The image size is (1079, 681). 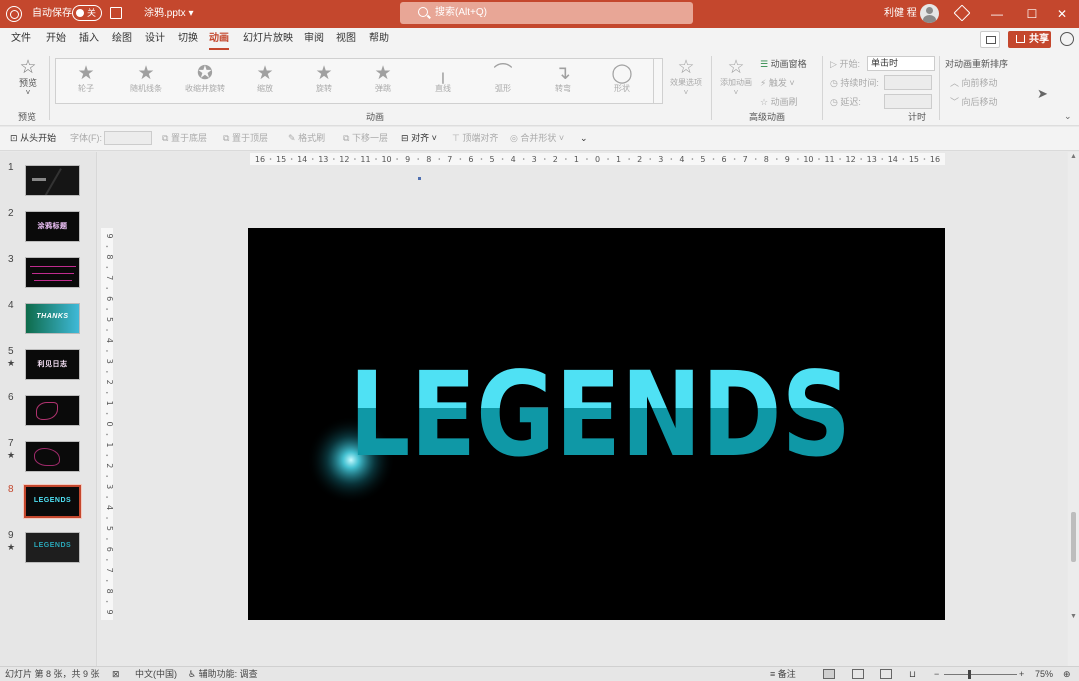 What do you see at coordinates (1032, 14) in the screenshot?
I see `restore-button: ☐` at bounding box center [1032, 14].